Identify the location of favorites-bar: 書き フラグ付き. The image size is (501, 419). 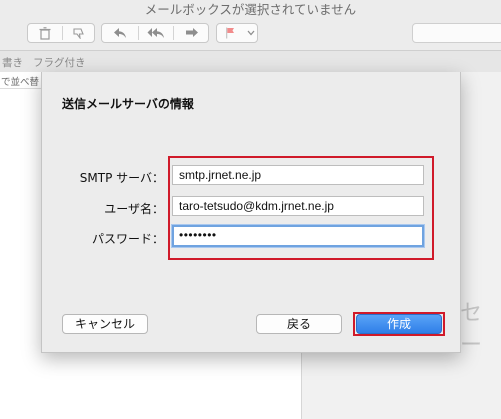
(250, 62).